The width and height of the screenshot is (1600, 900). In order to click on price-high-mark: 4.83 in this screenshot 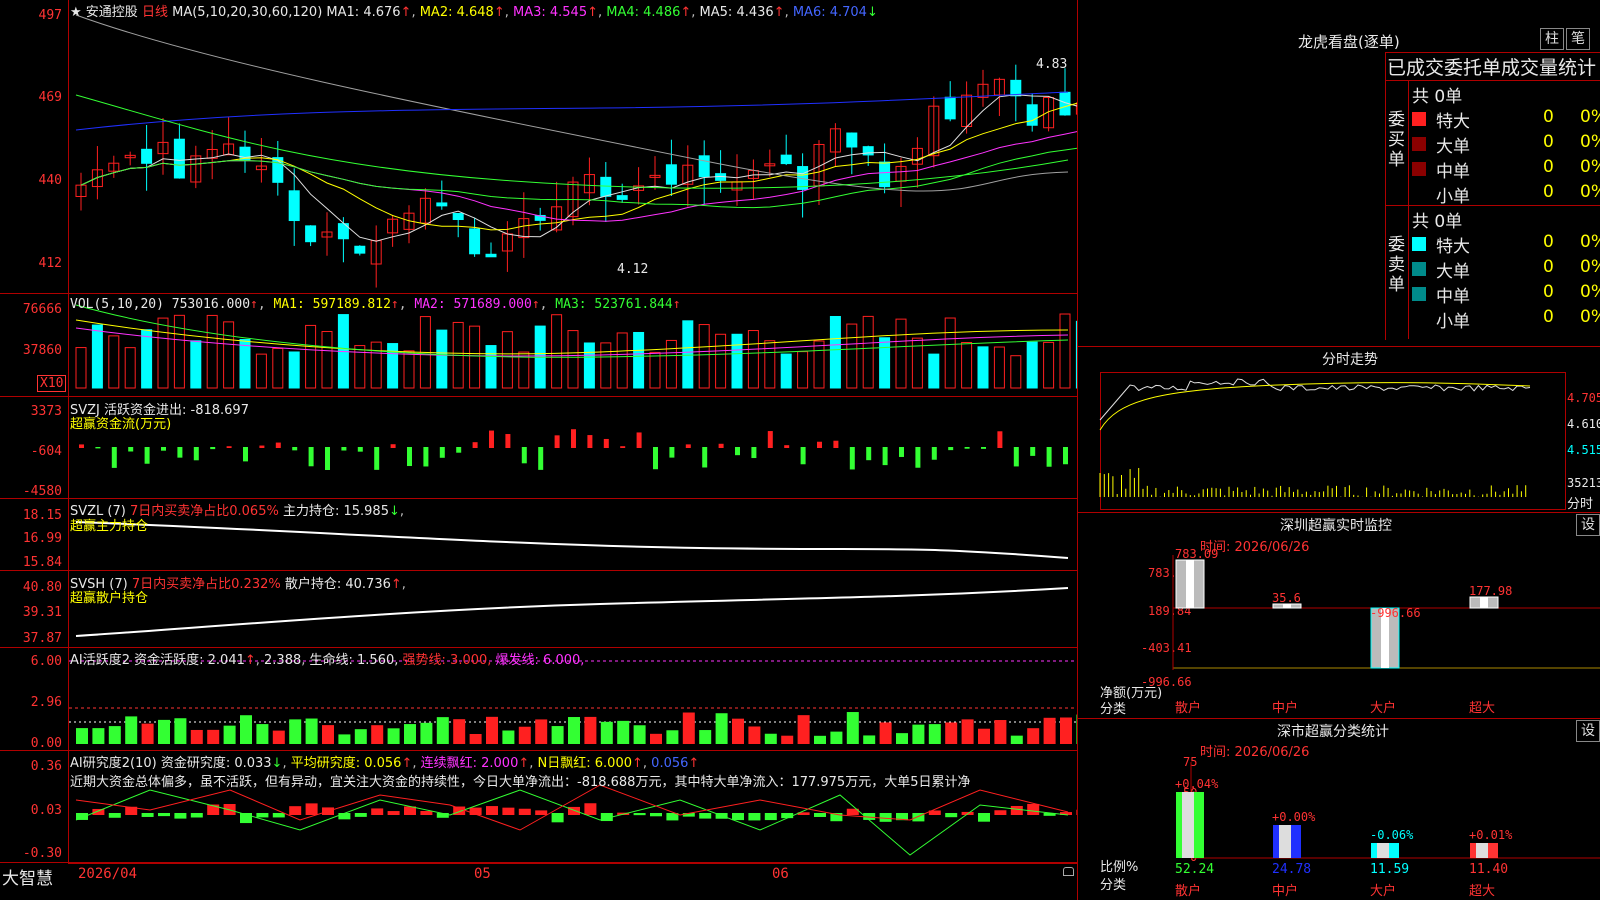, I will do `click(1052, 64)`.